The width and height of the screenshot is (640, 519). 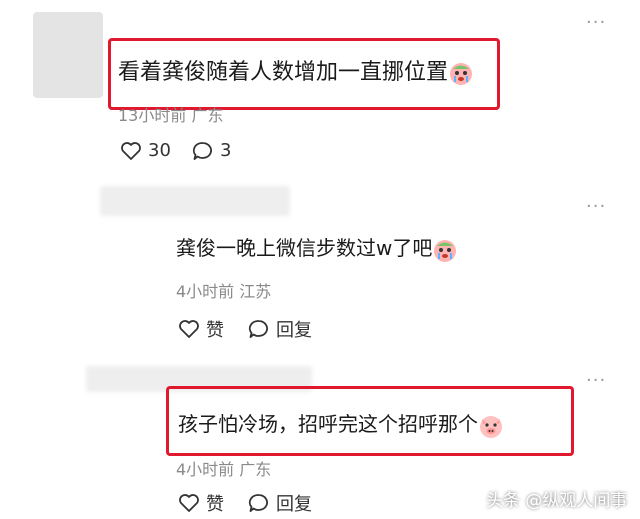 What do you see at coordinates (317, 247) in the screenshot?
I see `reply-text: 龚俊一晚上微信步数过w了吧` at bounding box center [317, 247].